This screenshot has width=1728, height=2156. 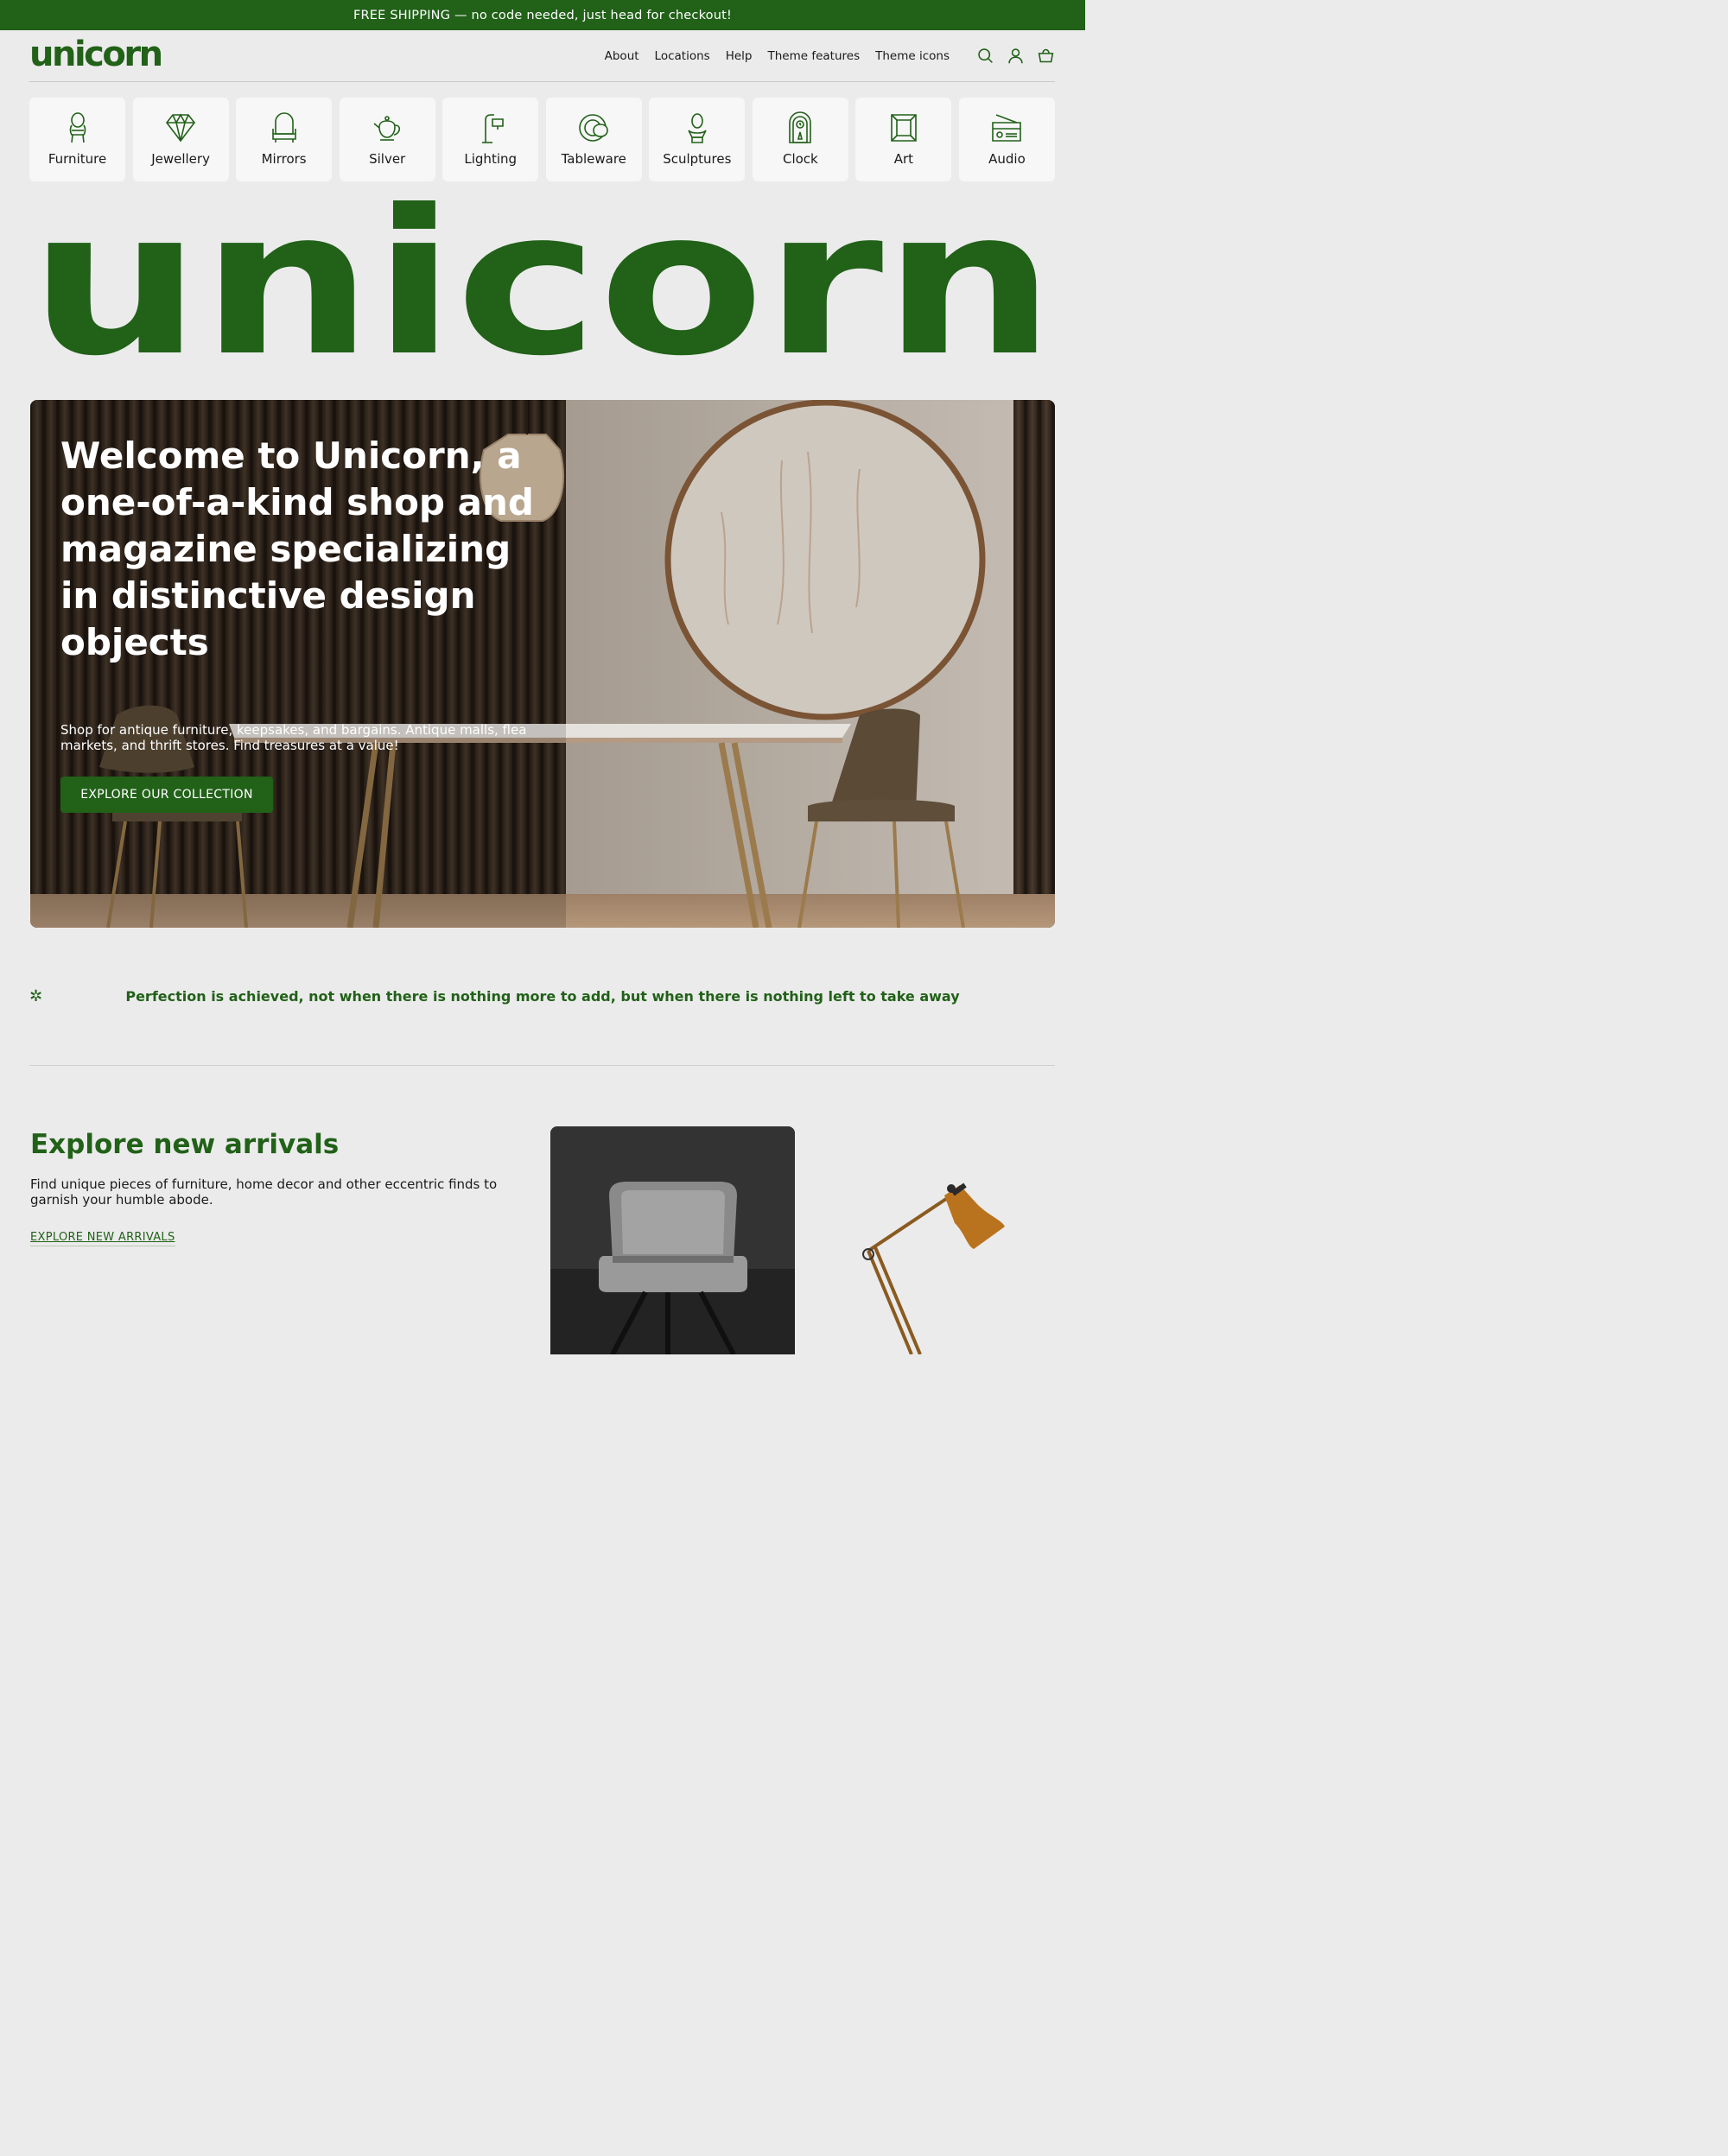 I want to click on arrivals-title: Explore new arrivals, so click(x=185, y=1144).